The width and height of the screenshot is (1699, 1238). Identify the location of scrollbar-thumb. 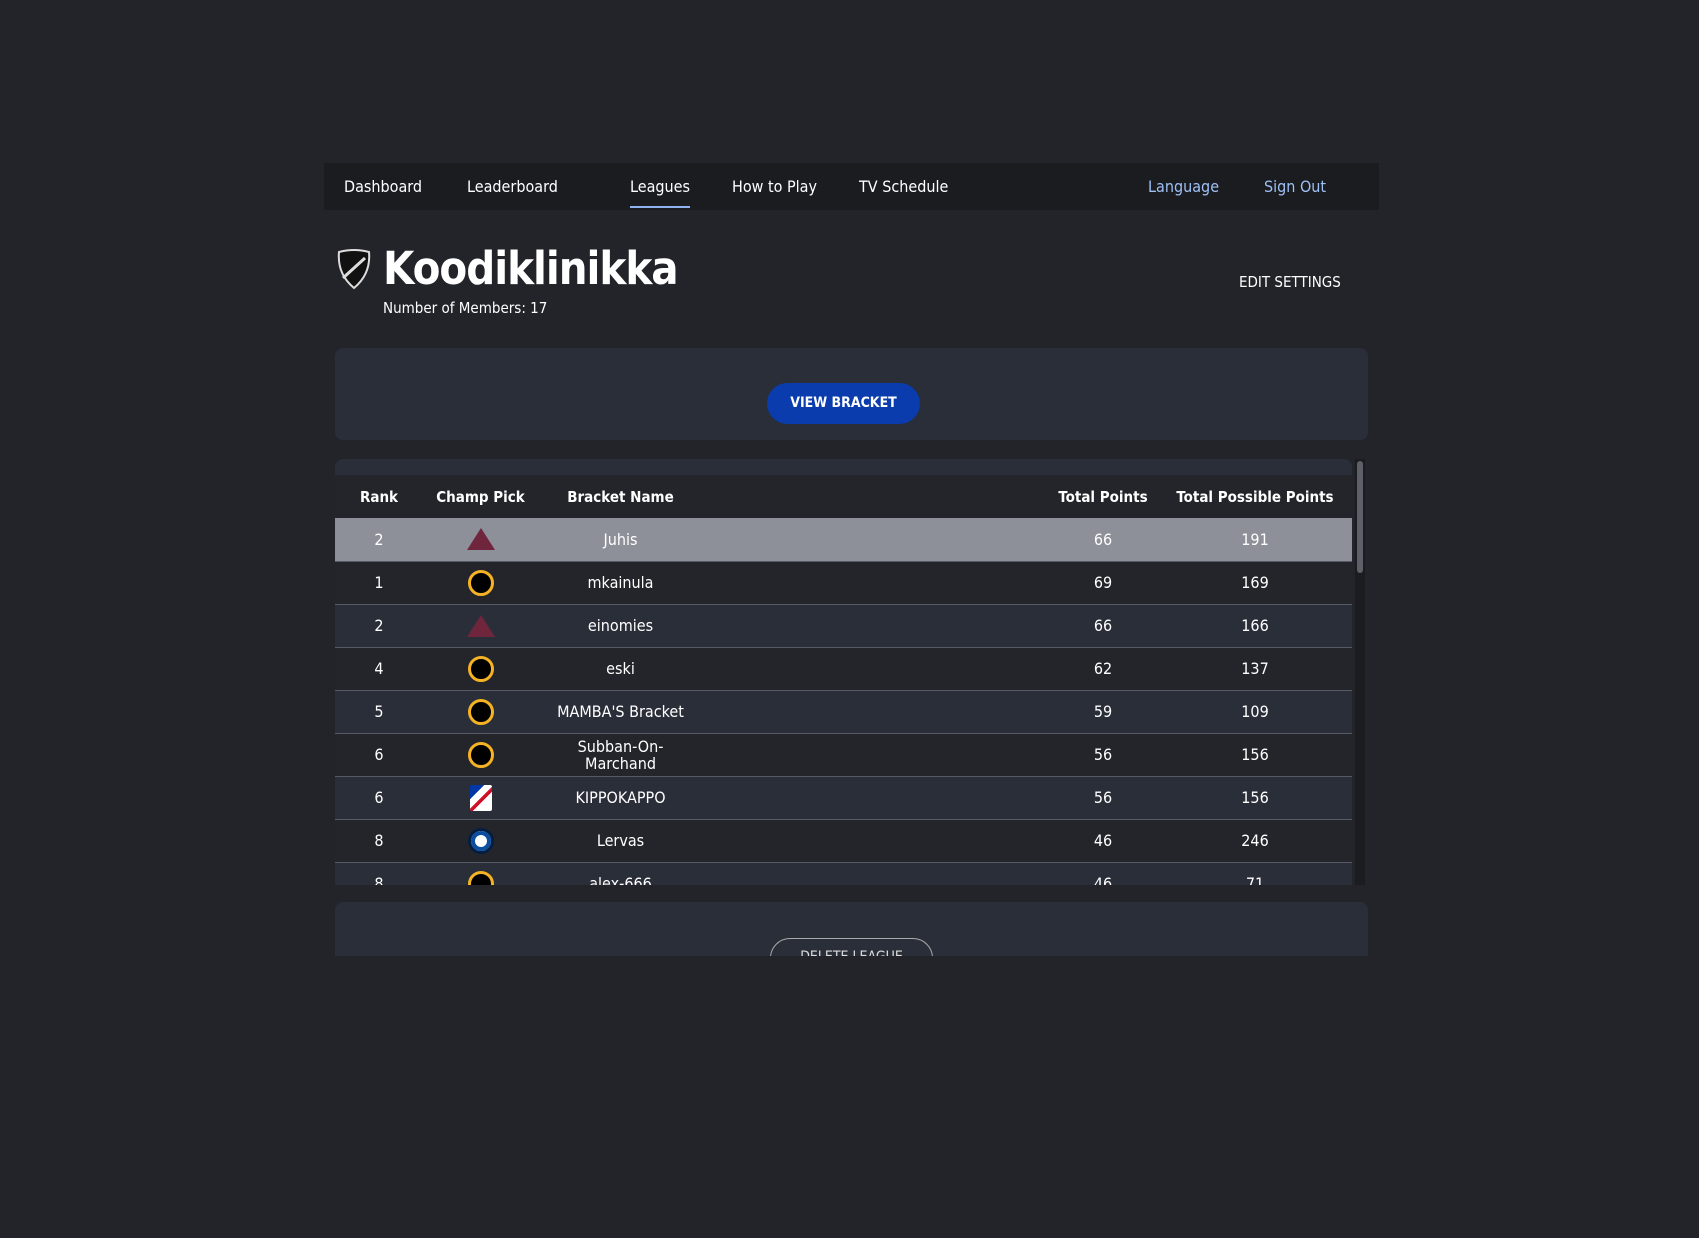
(1360, 517).